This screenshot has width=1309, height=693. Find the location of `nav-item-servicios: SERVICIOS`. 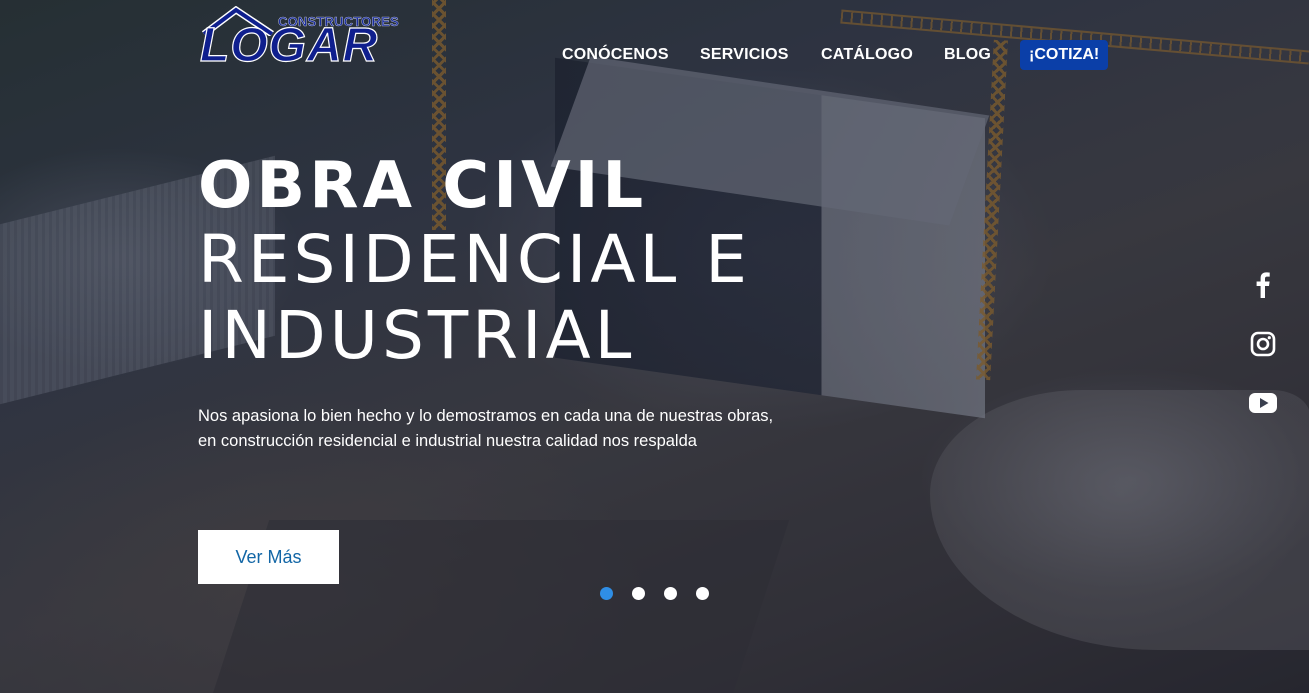

nav-item-servicios: SERVICIOS is located at coordinates (744, 55).